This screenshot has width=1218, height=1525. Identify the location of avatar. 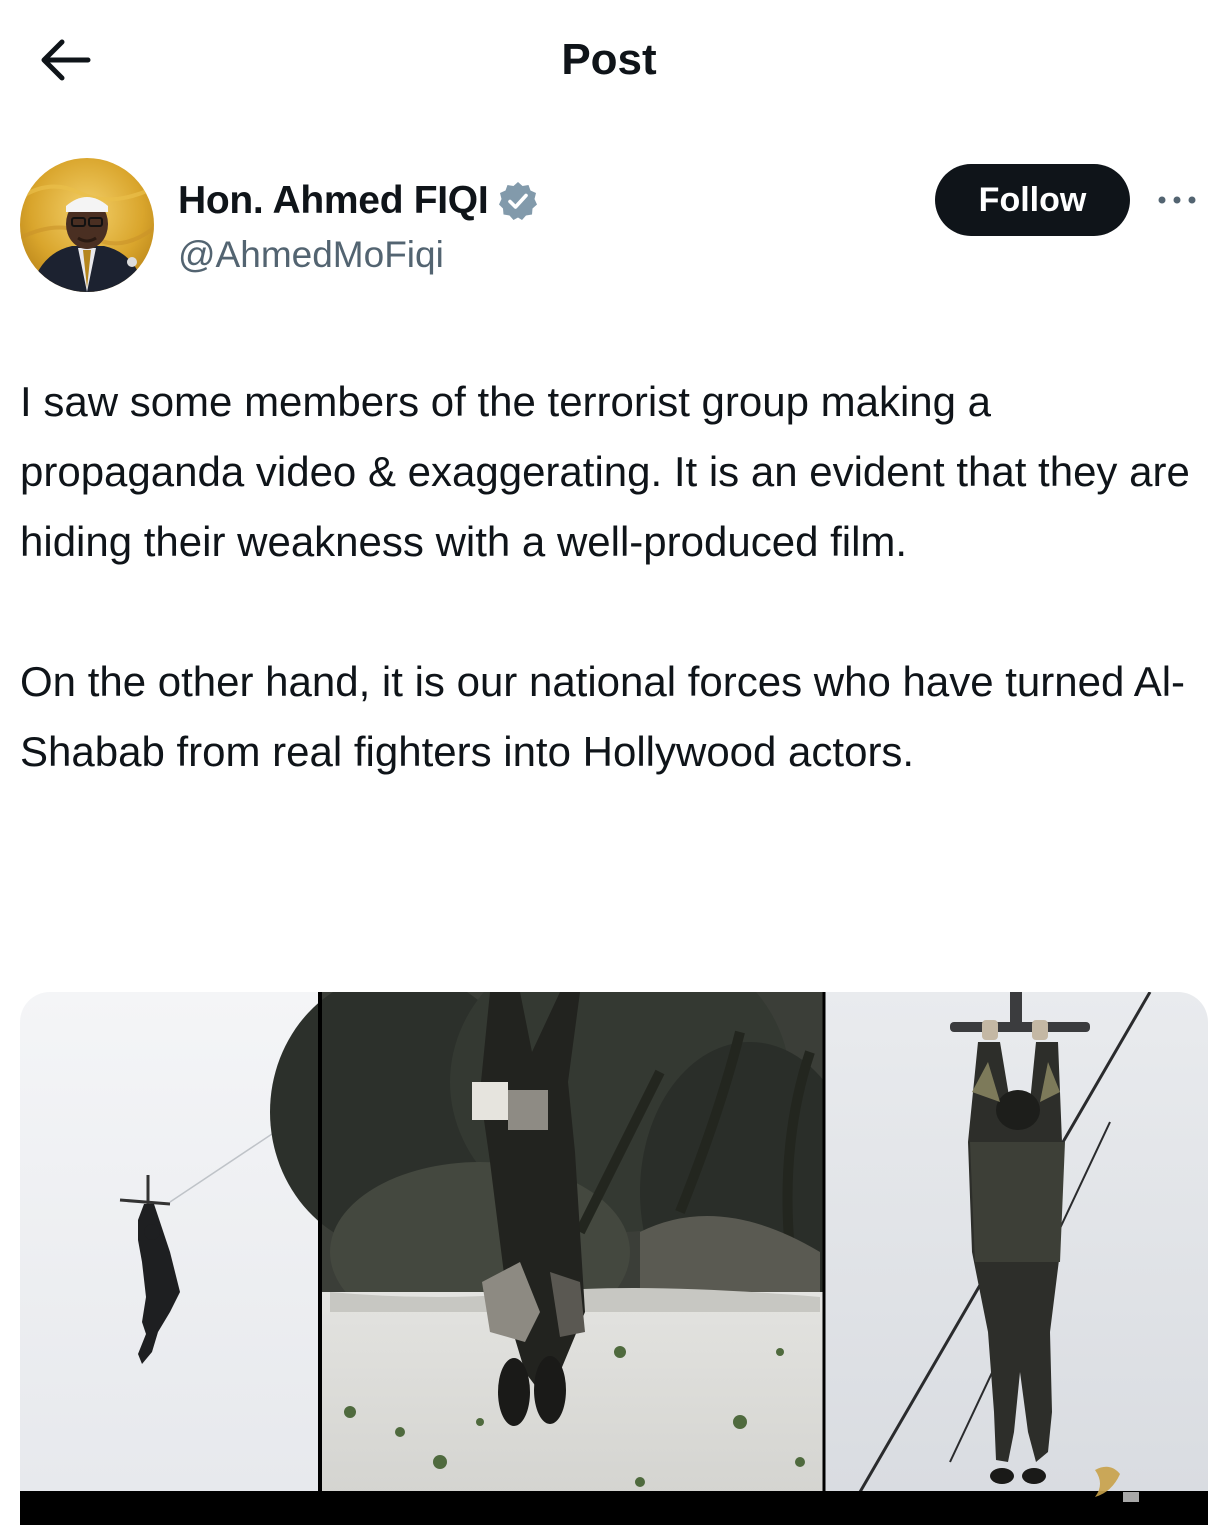
(87, 225).